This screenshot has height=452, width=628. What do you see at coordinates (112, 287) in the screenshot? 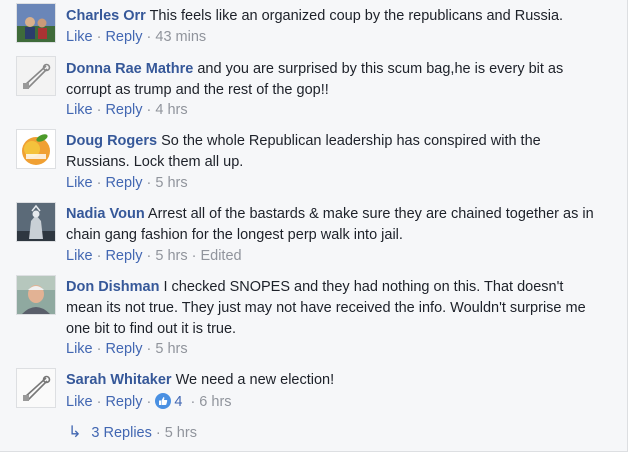
I see `comment-author: Don Dishman` at bounding box center [112, 287].